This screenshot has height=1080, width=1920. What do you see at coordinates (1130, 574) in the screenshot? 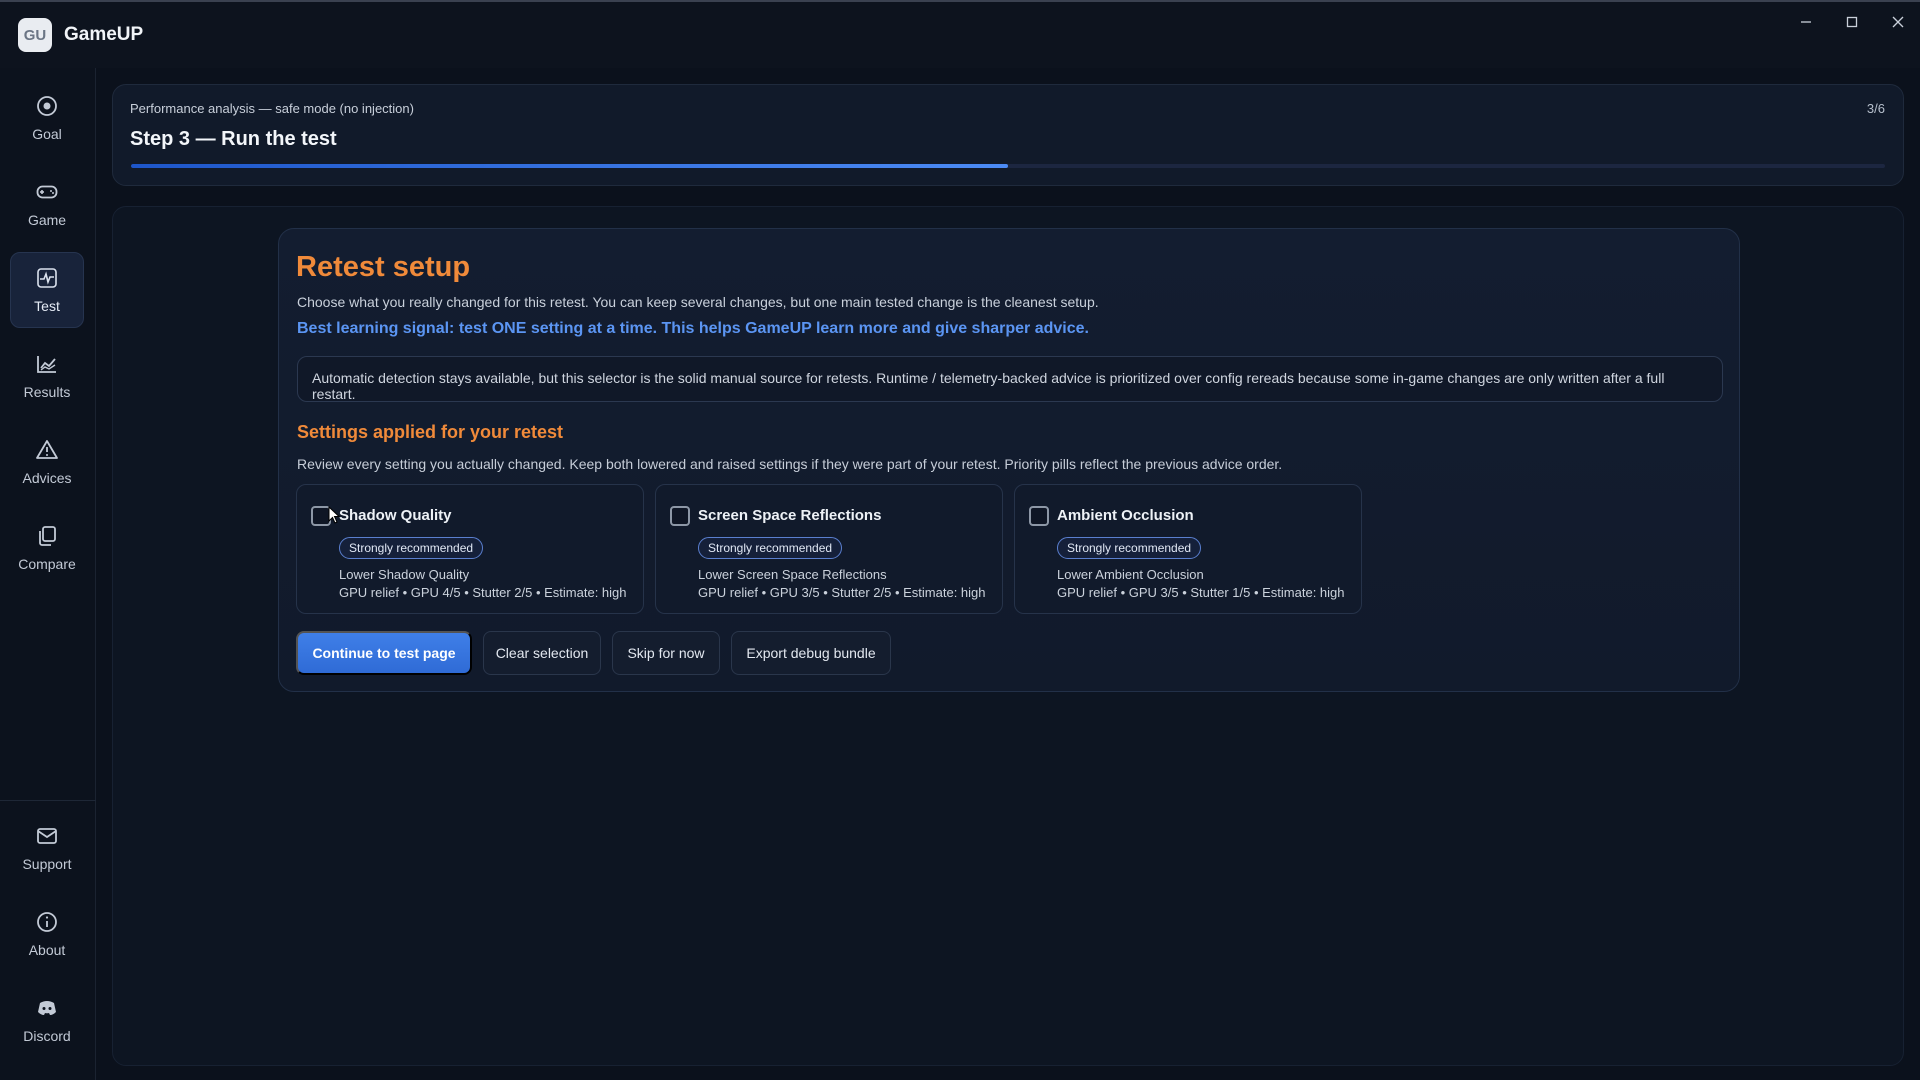
I see `setting-action: Lower Ambient Occlusion` at bounding box center [1130, 574].